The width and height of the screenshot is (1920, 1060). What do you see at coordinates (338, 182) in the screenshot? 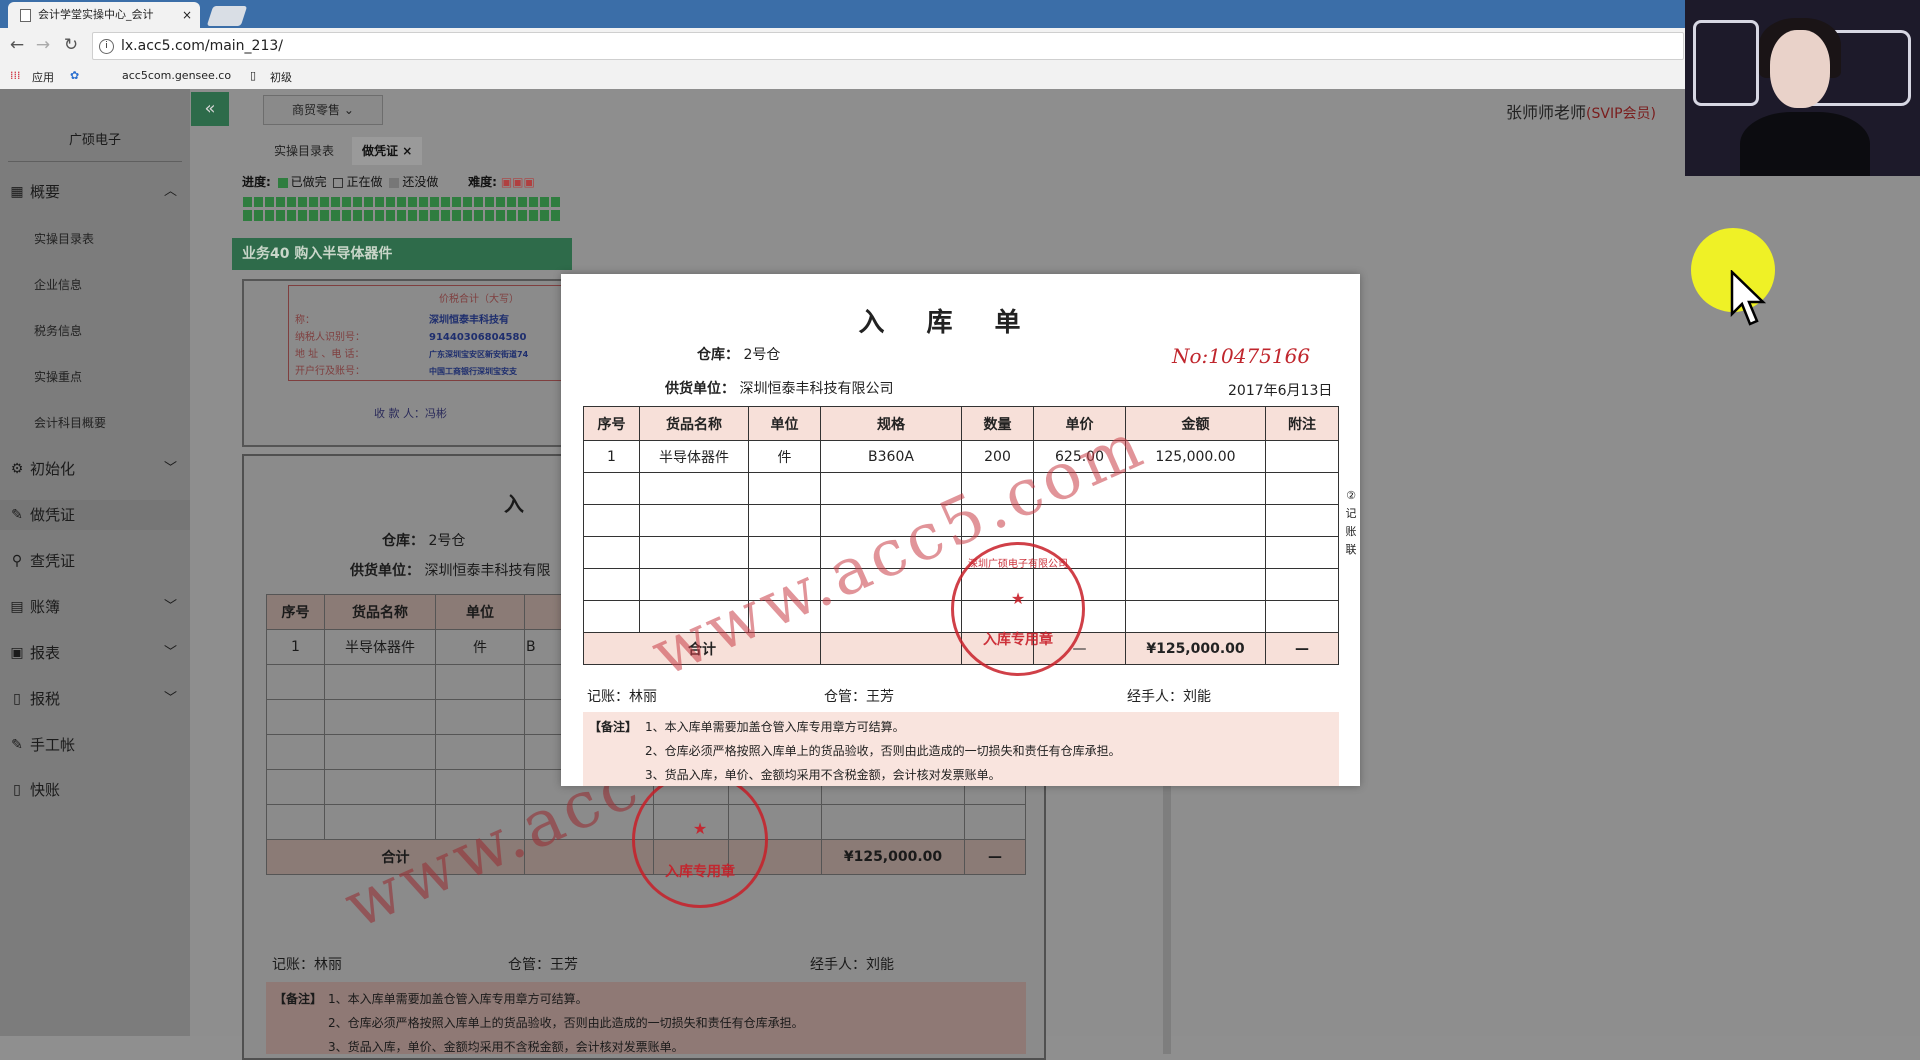
I see `doing-swatch` at bounding box center [338, 182].